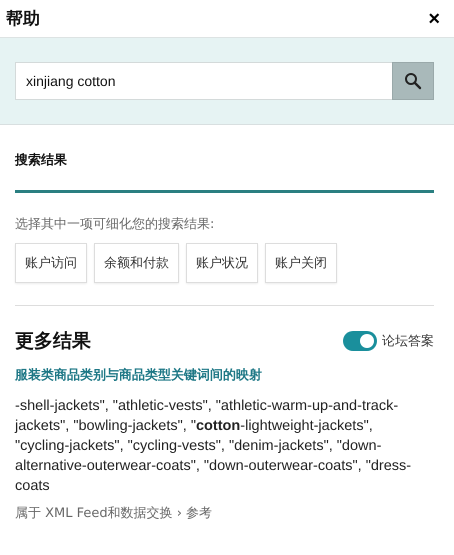  Describe the element at coordinates (115, 224) in the screenshot. I see `hint-text: 选择其中一项可细化您的搜索结果:` at that location.